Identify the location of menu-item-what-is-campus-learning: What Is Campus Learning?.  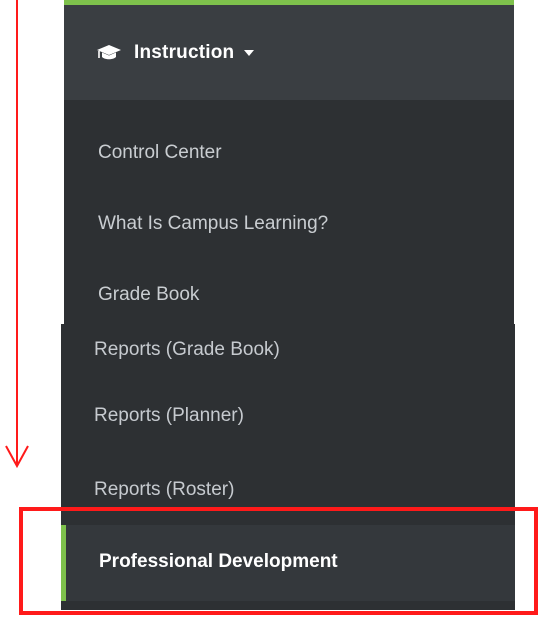
(213, 224).